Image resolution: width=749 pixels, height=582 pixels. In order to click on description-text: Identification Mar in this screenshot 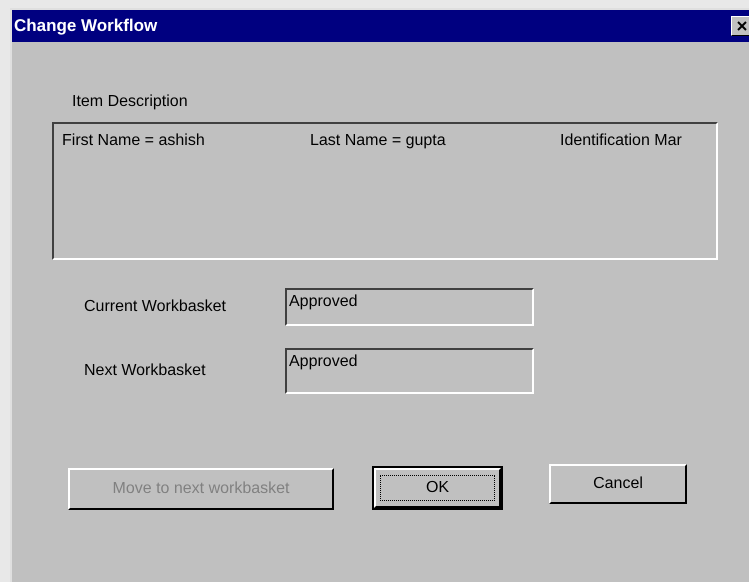, I will do `click(621, 141)`.